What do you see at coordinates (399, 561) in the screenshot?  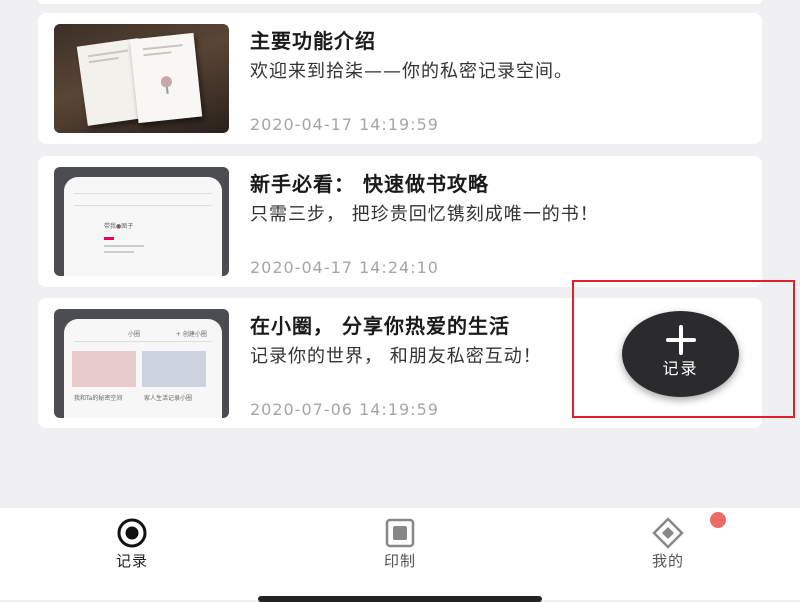 I see `tab-label: 印制` at bounding box center [399, 561].